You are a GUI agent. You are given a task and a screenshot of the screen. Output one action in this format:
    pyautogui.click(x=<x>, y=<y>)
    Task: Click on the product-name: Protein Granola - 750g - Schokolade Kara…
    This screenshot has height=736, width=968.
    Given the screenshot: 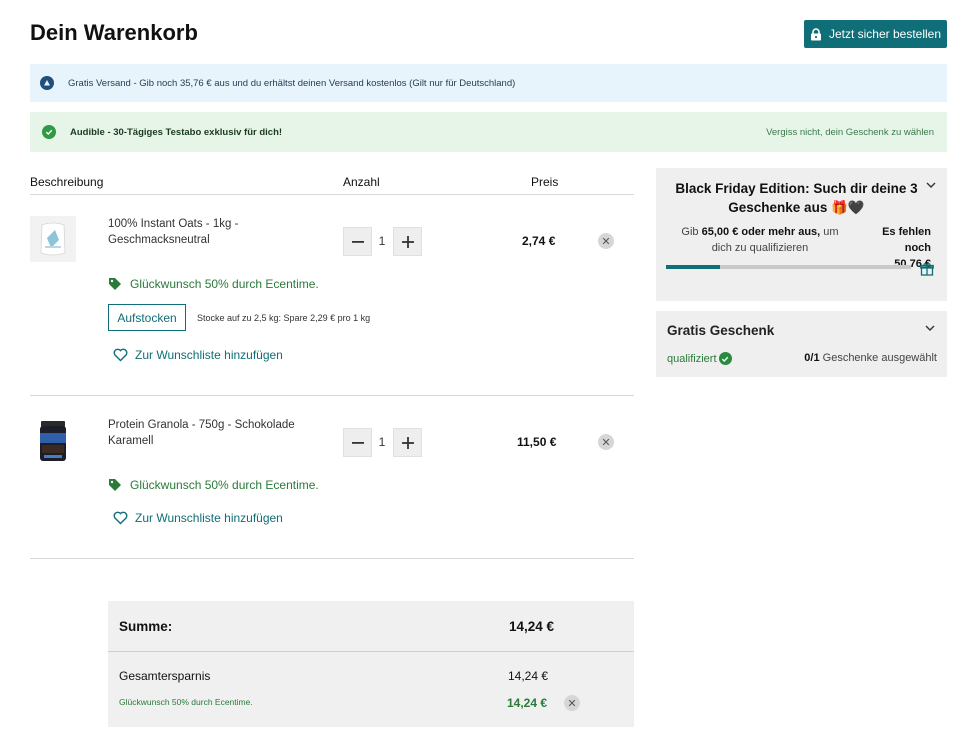 What is the action you would take?
    pyautogui.click(x=215, y=433)
    